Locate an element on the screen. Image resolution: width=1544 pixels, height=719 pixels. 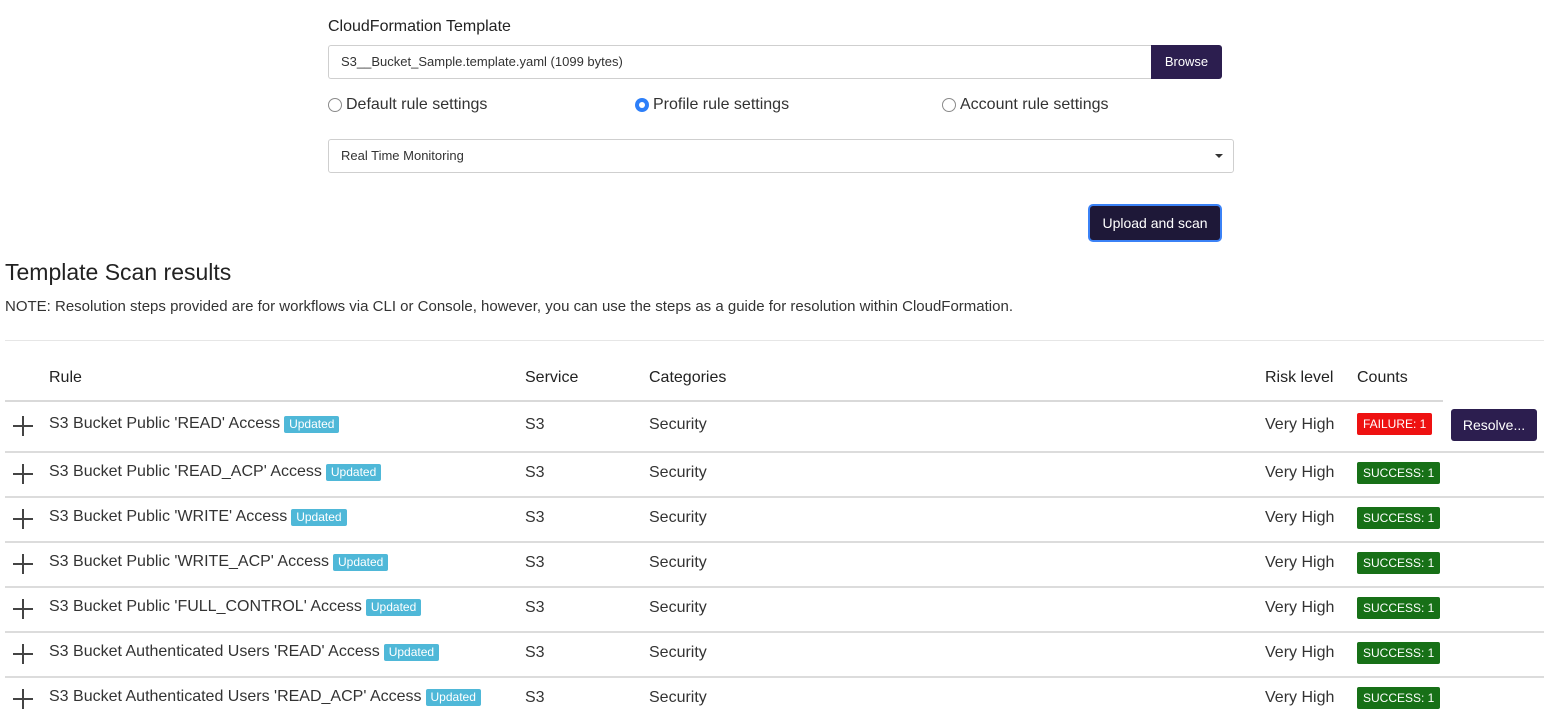
upload-and-scan-button: Upload and scan is located at coordinates (1155, 223).